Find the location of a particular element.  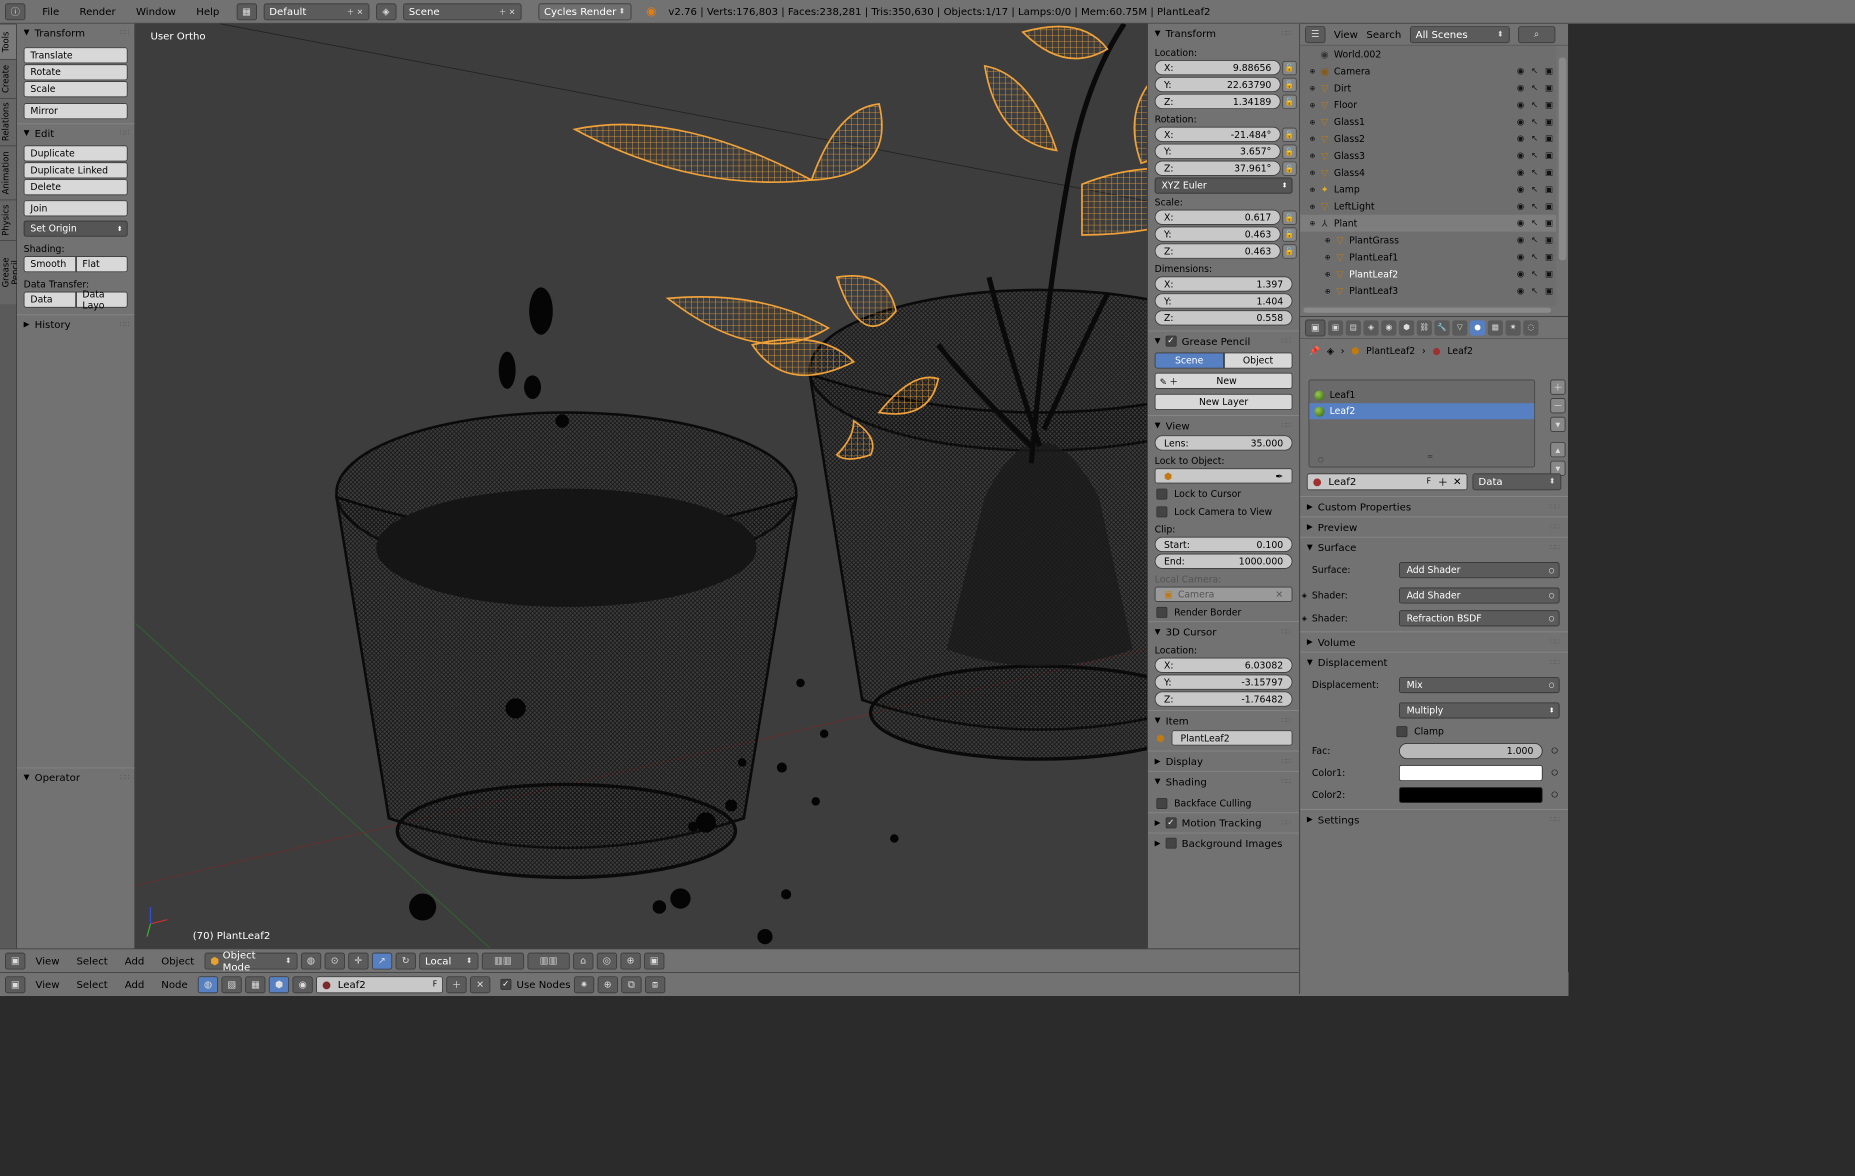

tab-relations: Relations is located at coordinates (8, 122).